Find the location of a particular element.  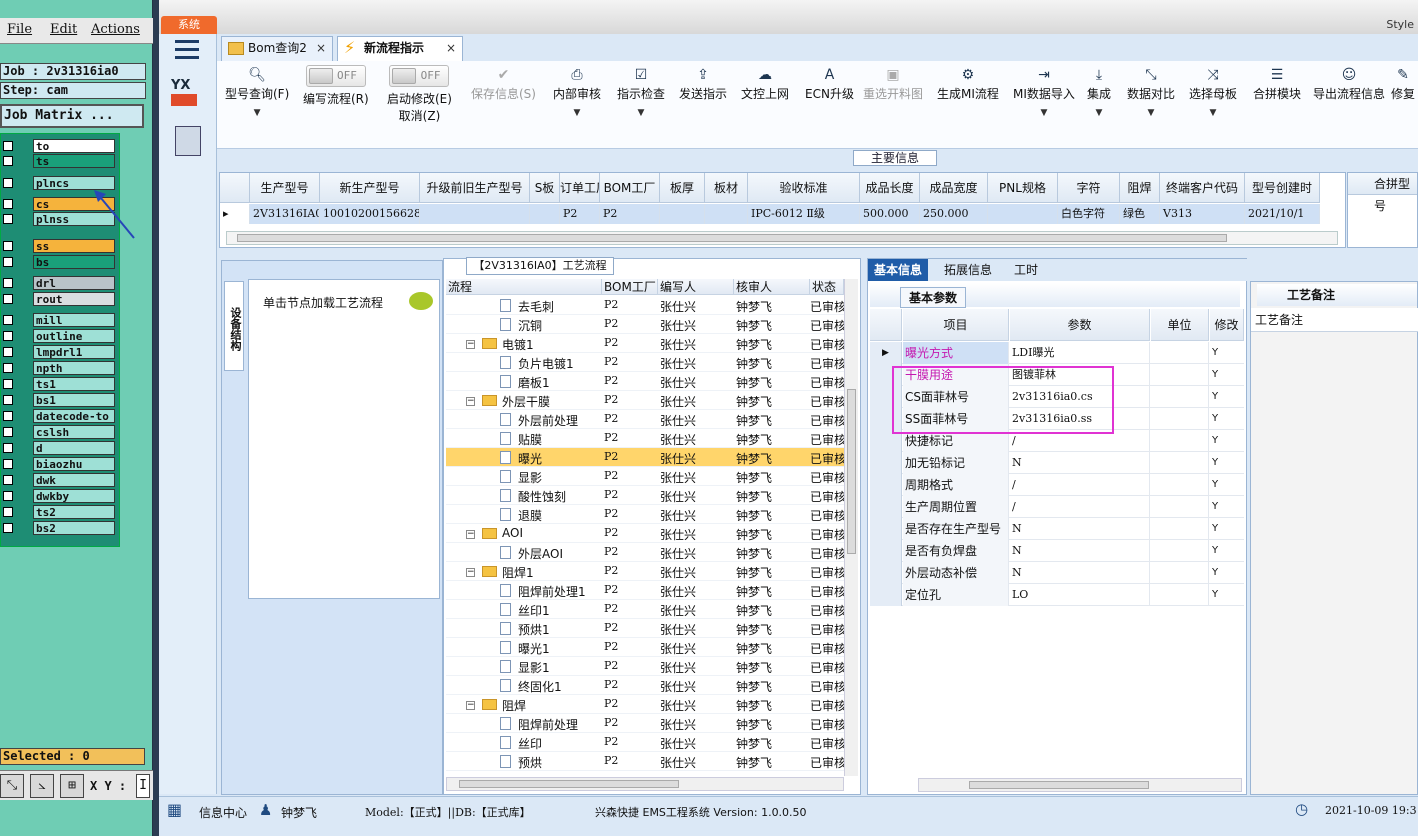

table-cell: 白色字符 is located at coordinates (1089, 214).